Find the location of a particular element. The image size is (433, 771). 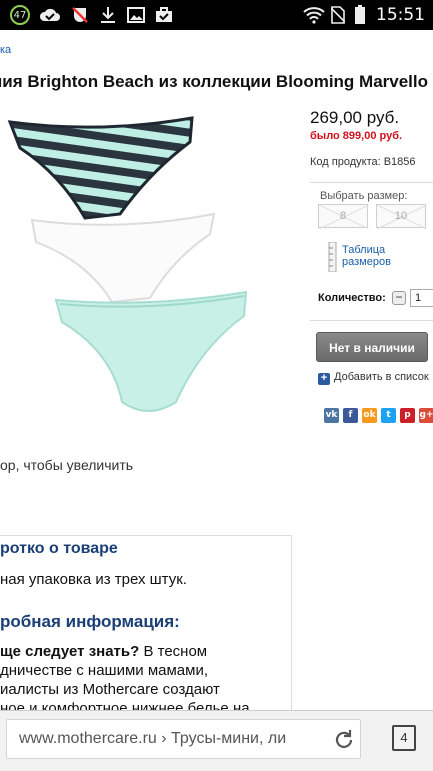

url-field: www.mothercare.ru › Трусы-мини, ли is located at coordinates (183, 739).